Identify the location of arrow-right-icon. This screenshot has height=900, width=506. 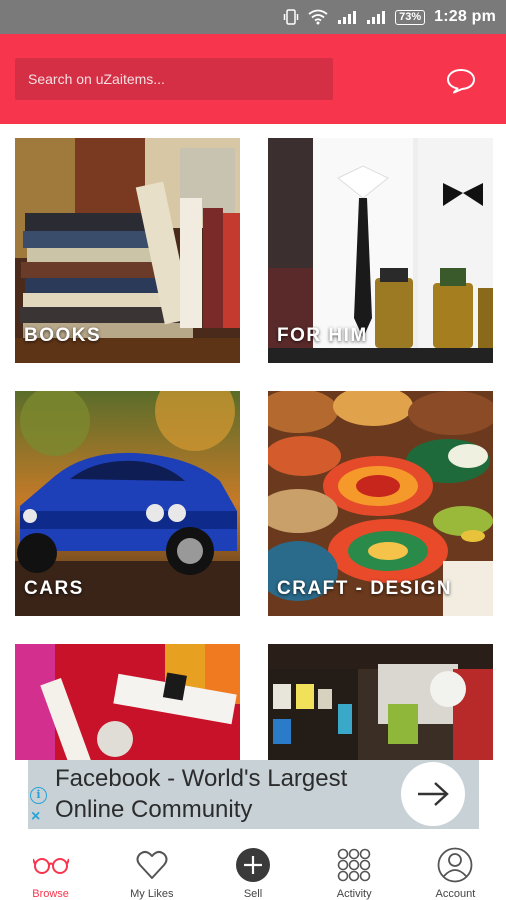
(433, 794).